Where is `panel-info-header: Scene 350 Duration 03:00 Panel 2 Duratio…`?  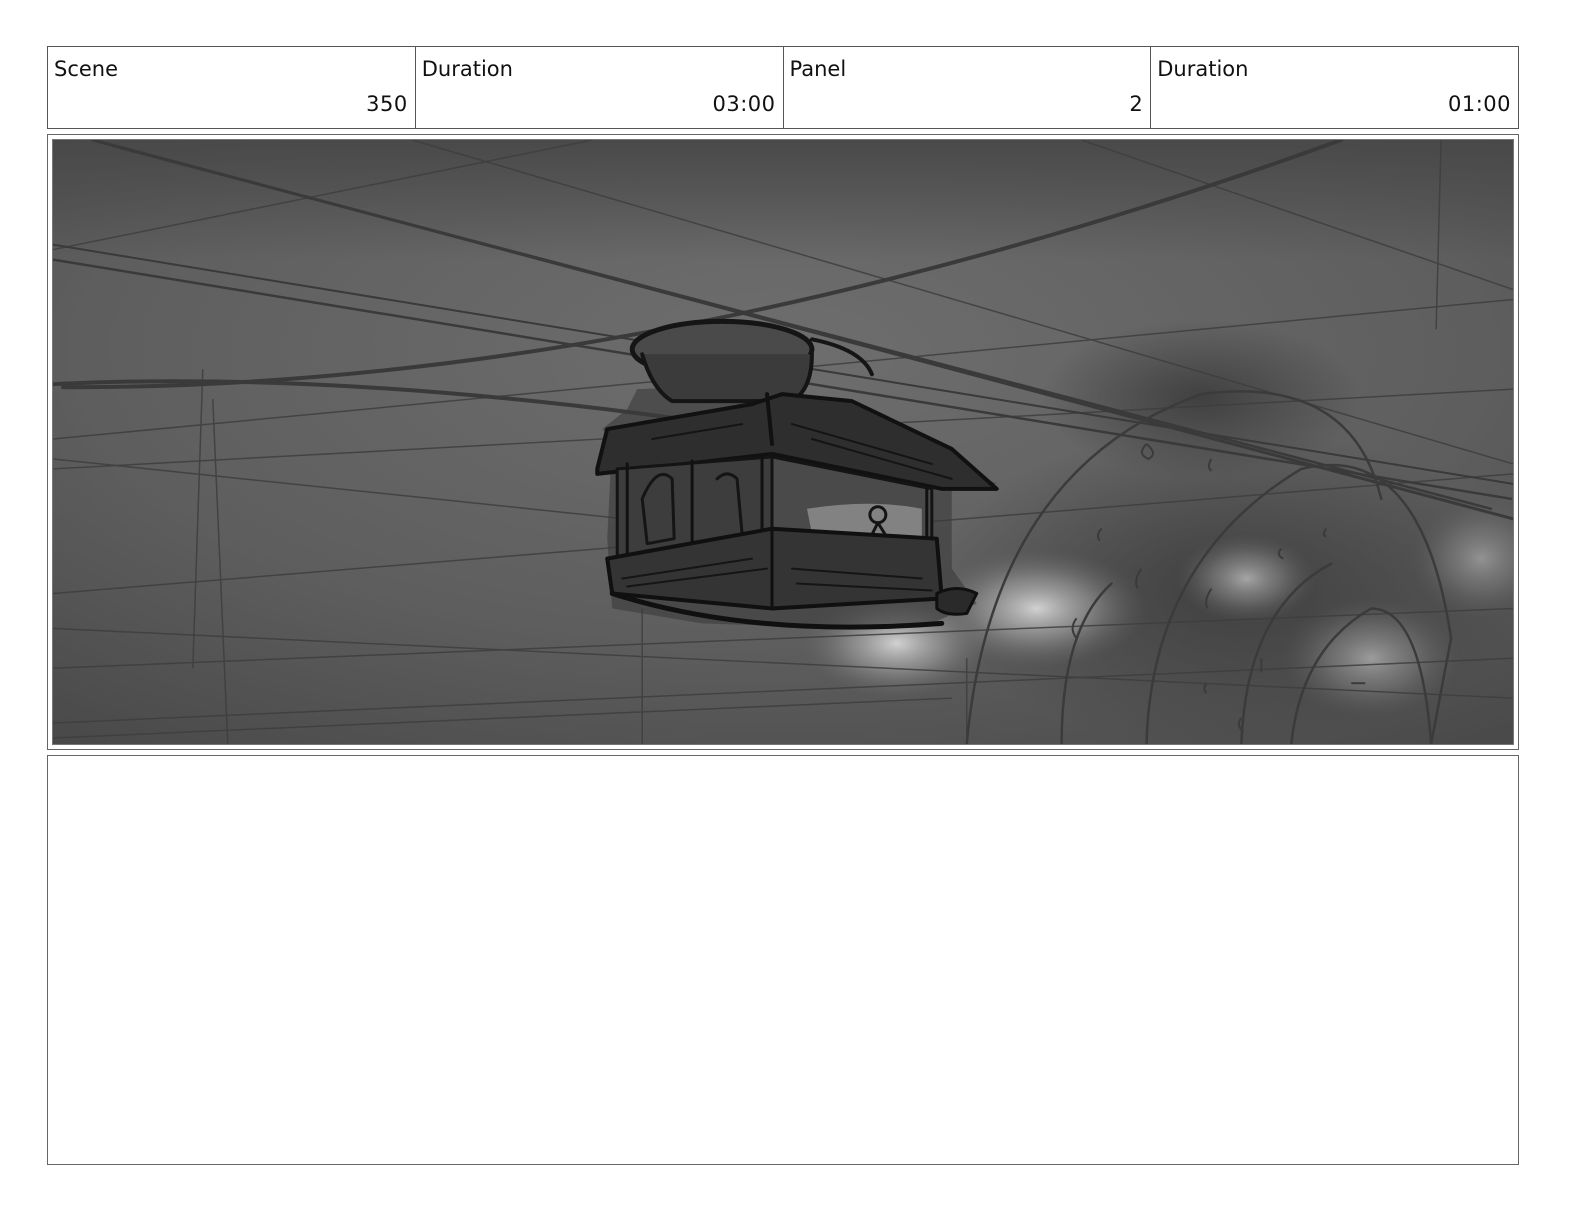 panel-info-header: Scene 350 Duration 03:00 Panel 2 Duratio… is located at coordinates (783, 87).